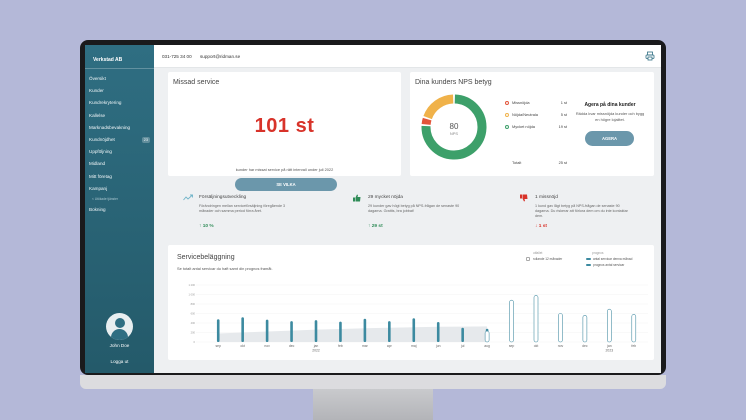 Image resolution: width=746 pixels, height=420 pixels. Describe the element at coordinates (105, 198) in the screenshot. I see `sidebar-item-label: < Utökade tjänster` at that location.